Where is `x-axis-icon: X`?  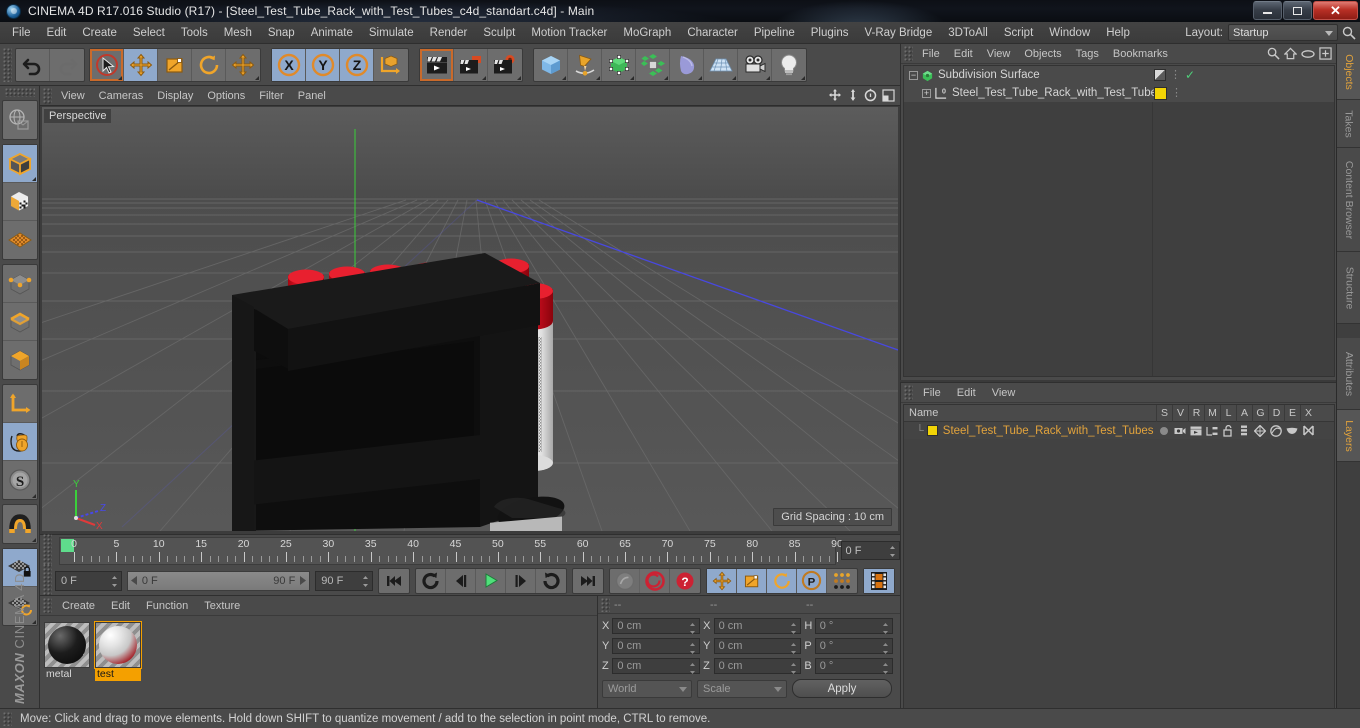 x-axis-icon: X is located at coordinates (289, 64).